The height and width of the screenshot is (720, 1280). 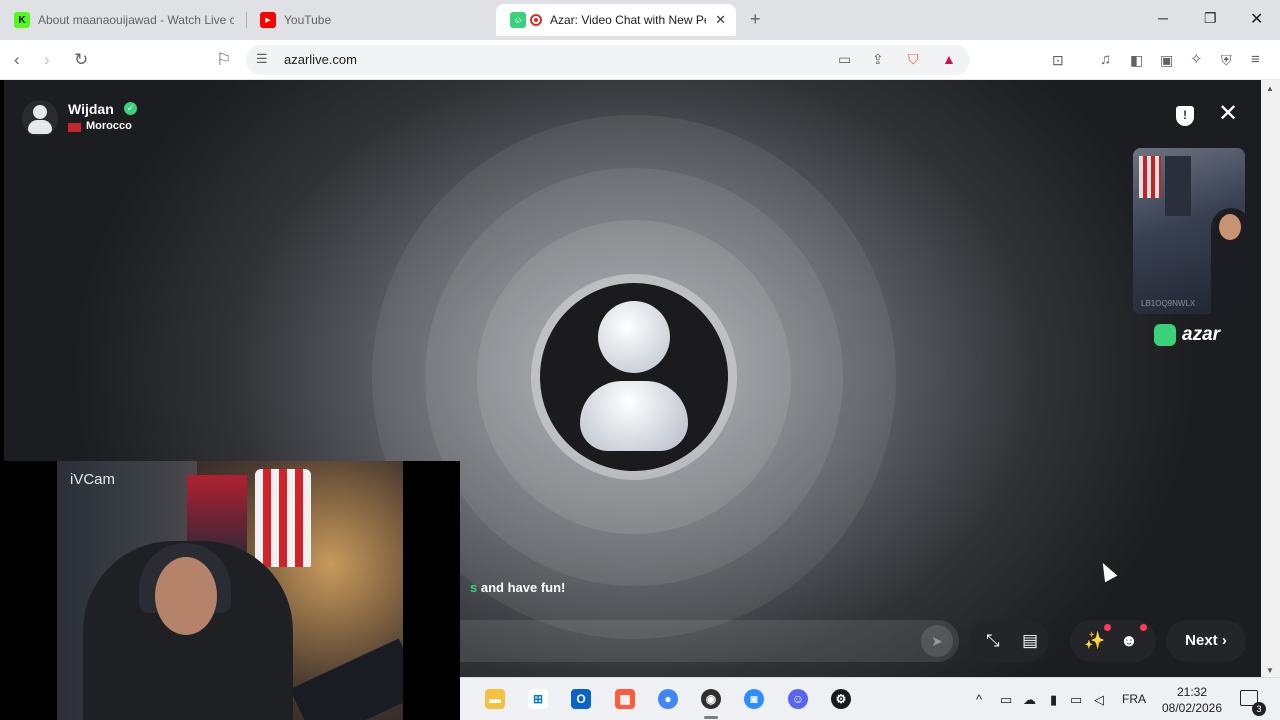 What do you see at coordinates (711, 699) in the screenshot?
I see `obs-icon: ◉` at bounding box center [711, 699].